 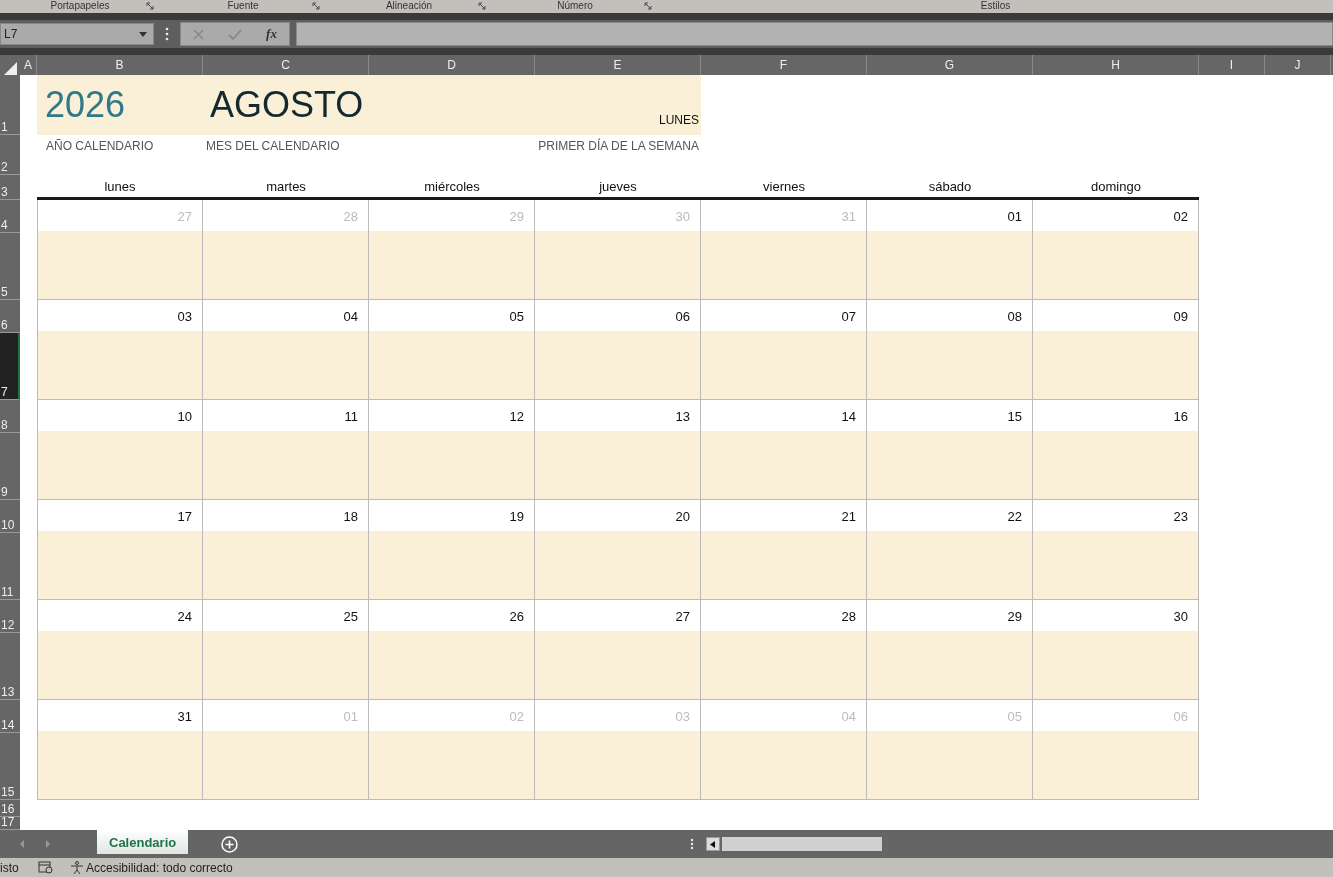 I want to click on row-header: 8, so click(x=10, y=416).